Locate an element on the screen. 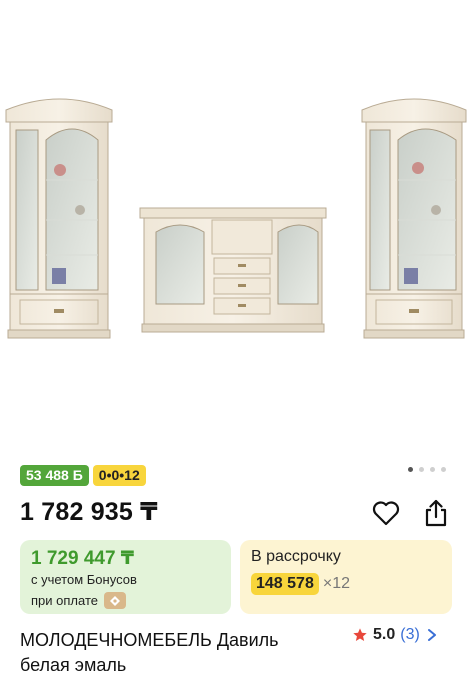 The image size is (472, 699). gallery-pagination is located at coordinates (427, 469).